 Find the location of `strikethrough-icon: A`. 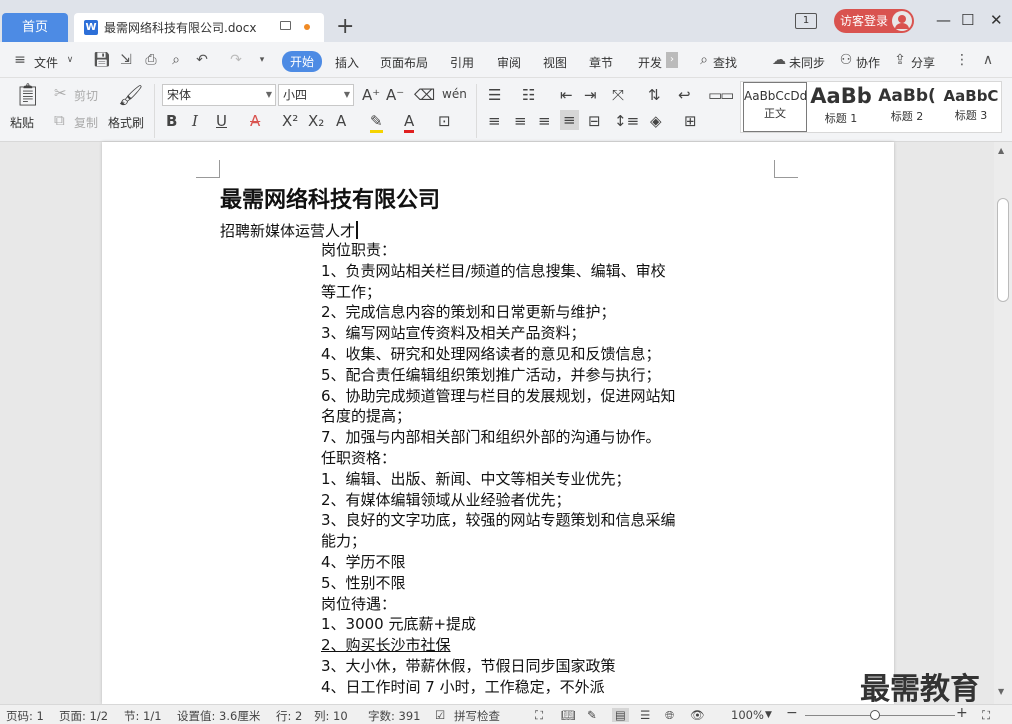

strikethrough-icon: A is located at coordinates (255, 121).